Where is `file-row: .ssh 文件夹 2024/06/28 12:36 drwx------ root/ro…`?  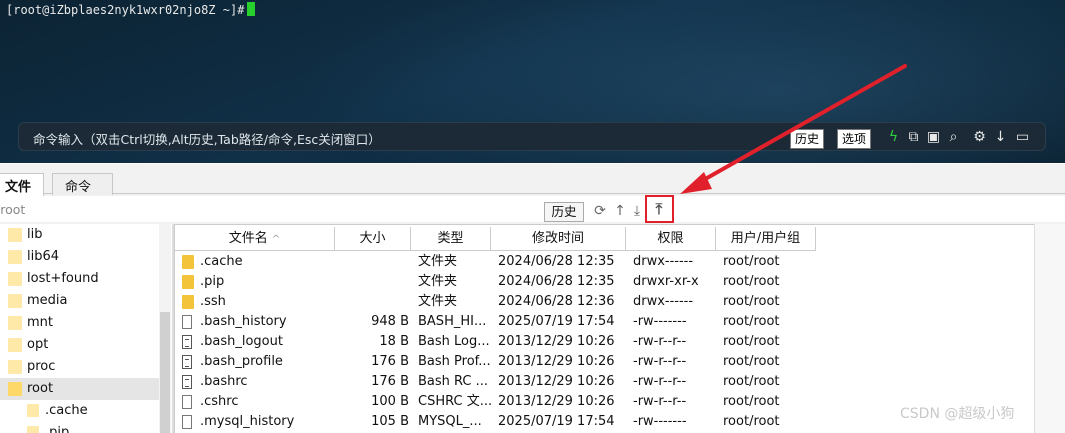 file-row: .ssh 文件夹 2024/06/28 12:36 drwx------ root/ro… is located at coordinates (605, 302).